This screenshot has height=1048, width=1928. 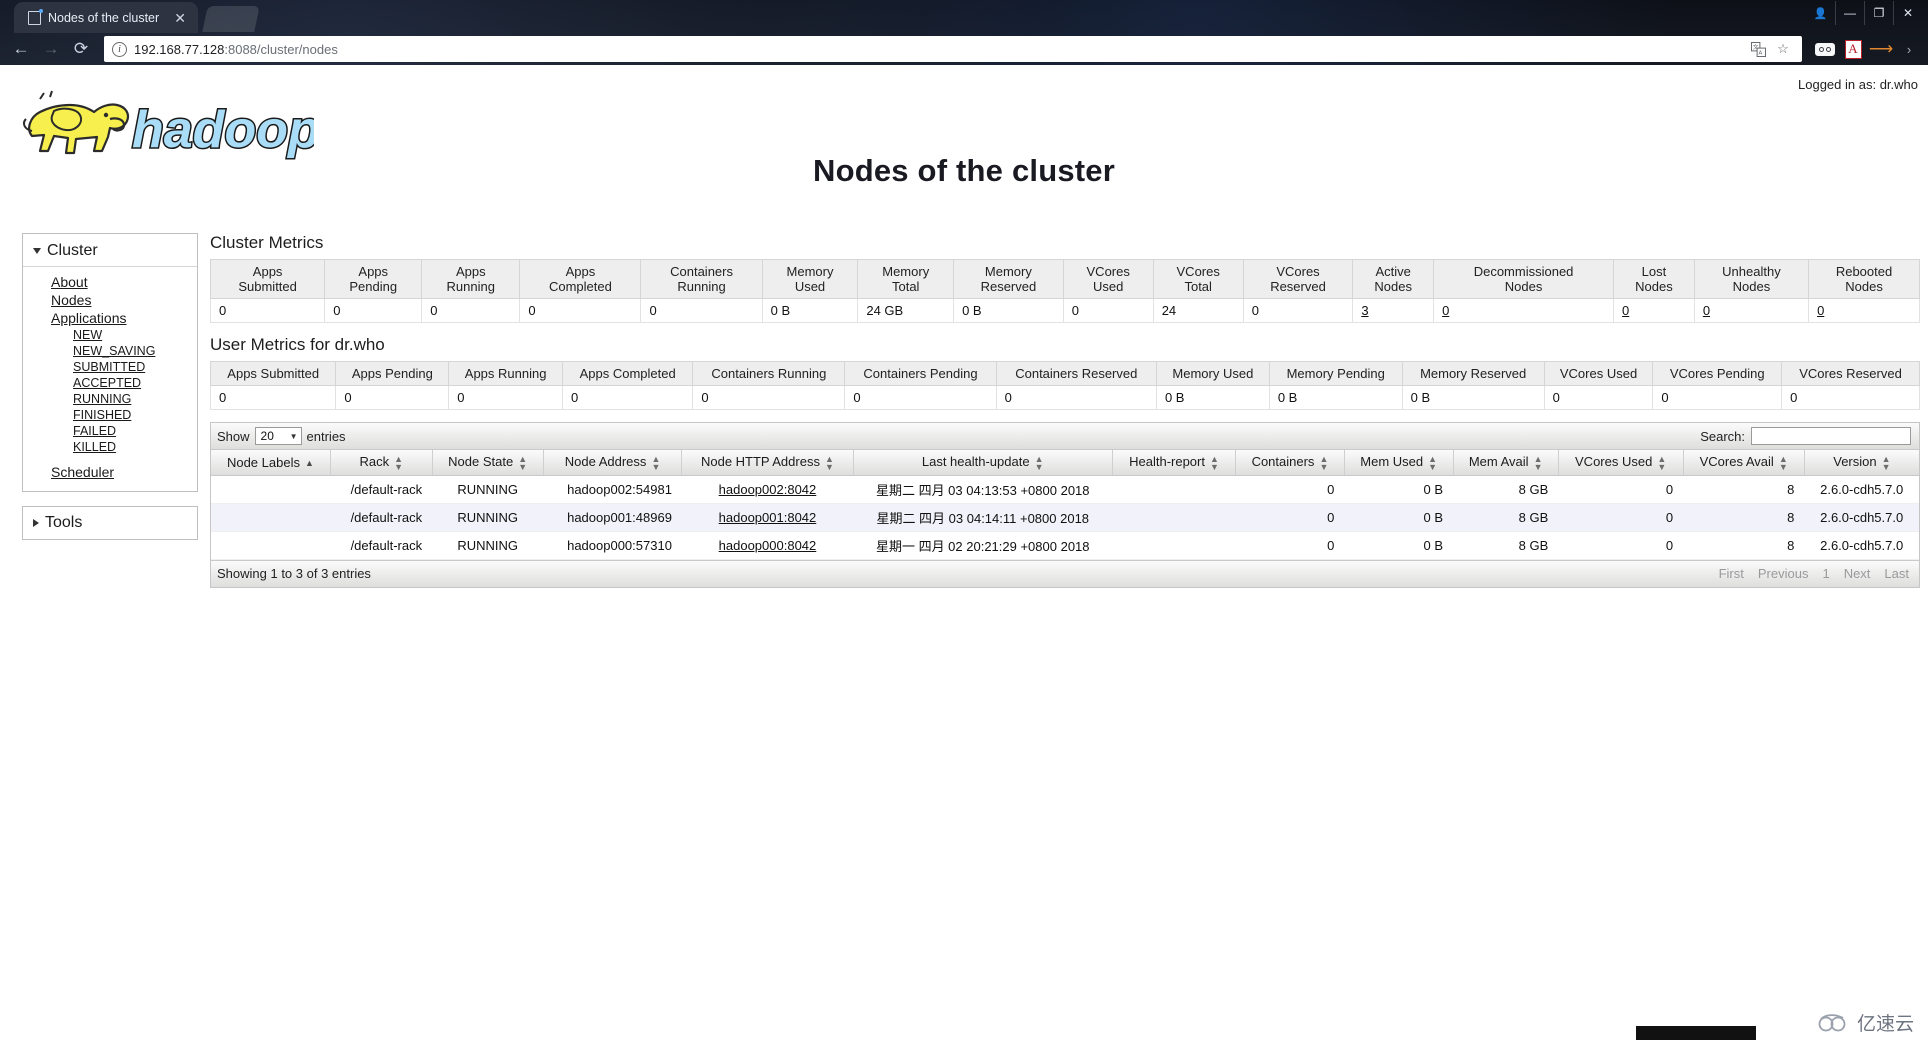 What do you see at coordinates (71, 300) in the screenshot?
I see `sidebar-item-label: Nodes` at bounding box center [71, 300].